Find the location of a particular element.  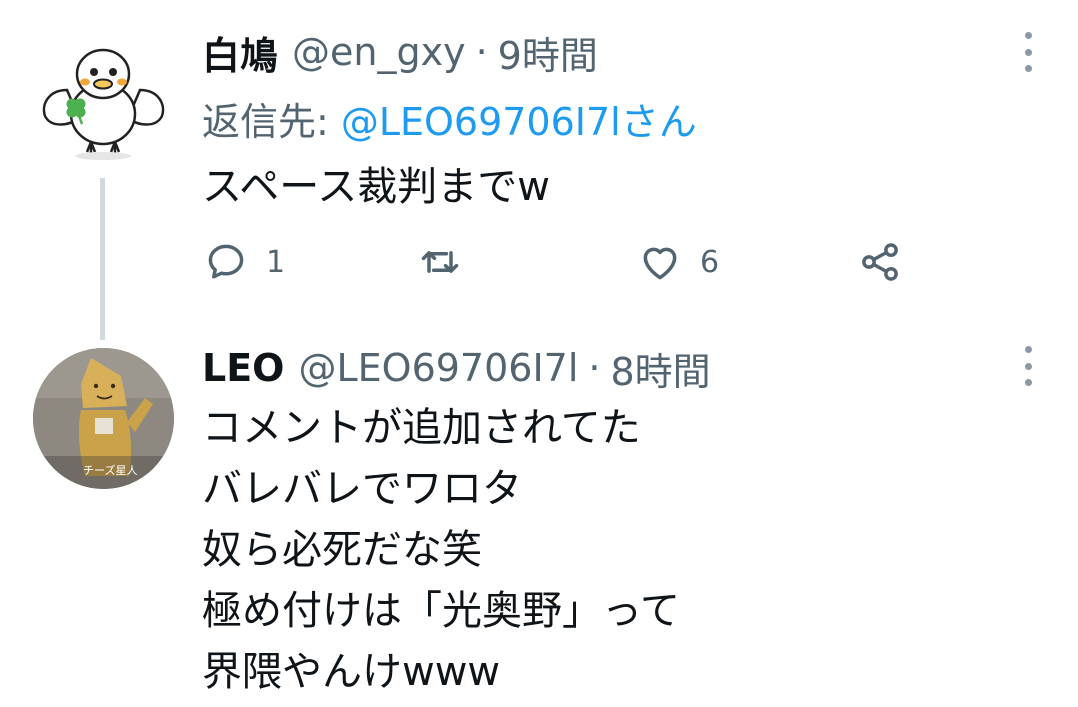

tweet-text: スペース裁判までw is located at coordinates (376, 187).